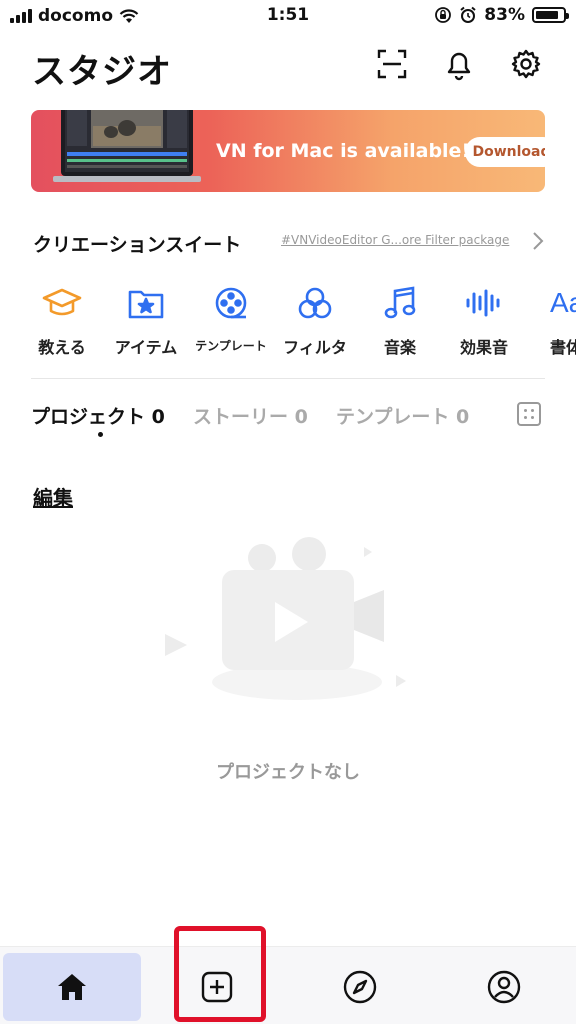 The width and height of the screenshot is (576, 1024). Describe the element at coordinates (563, 302) in the screenshot. I see `font-icon: Aa` at that location.